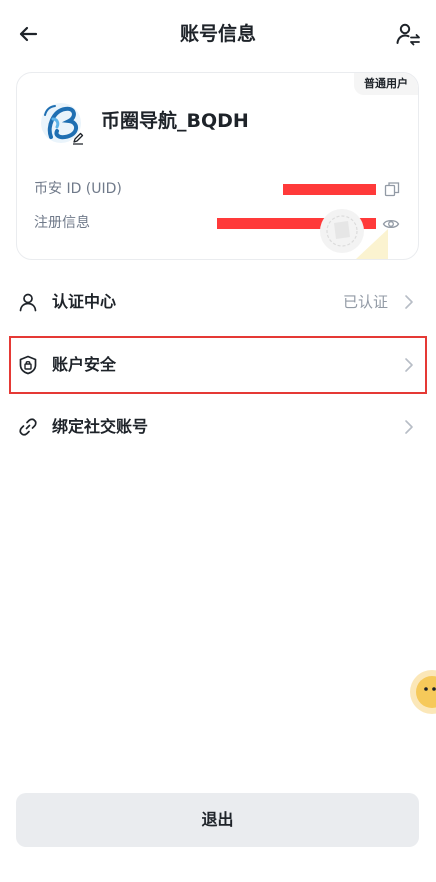  I want to click on logout-button: 退出, so click(217, 820).